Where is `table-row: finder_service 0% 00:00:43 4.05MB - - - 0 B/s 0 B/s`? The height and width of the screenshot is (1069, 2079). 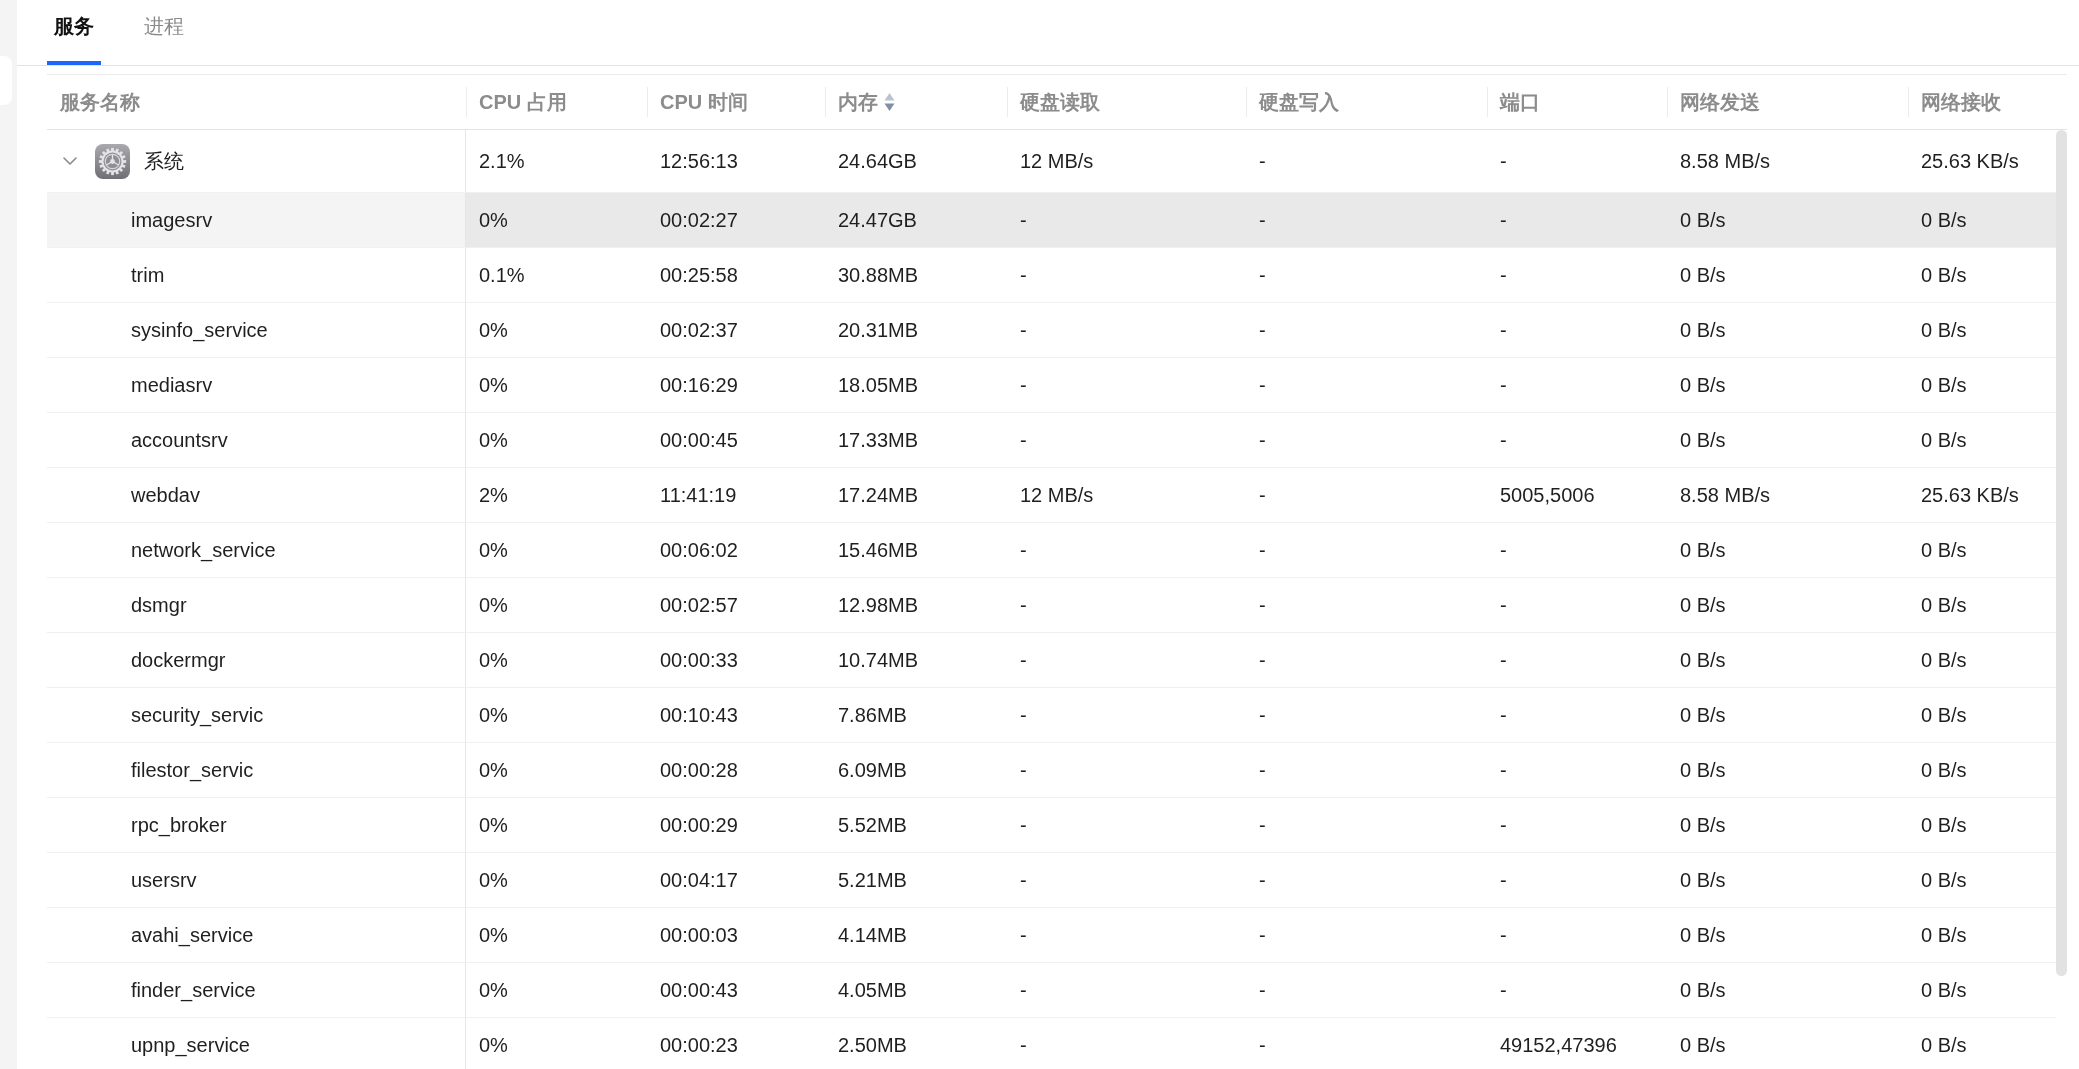 table-row: finder_service 0% 00:00:43 4.05MB - - - 0 B/s 0 B/s is located at coordinates (1051, 990).